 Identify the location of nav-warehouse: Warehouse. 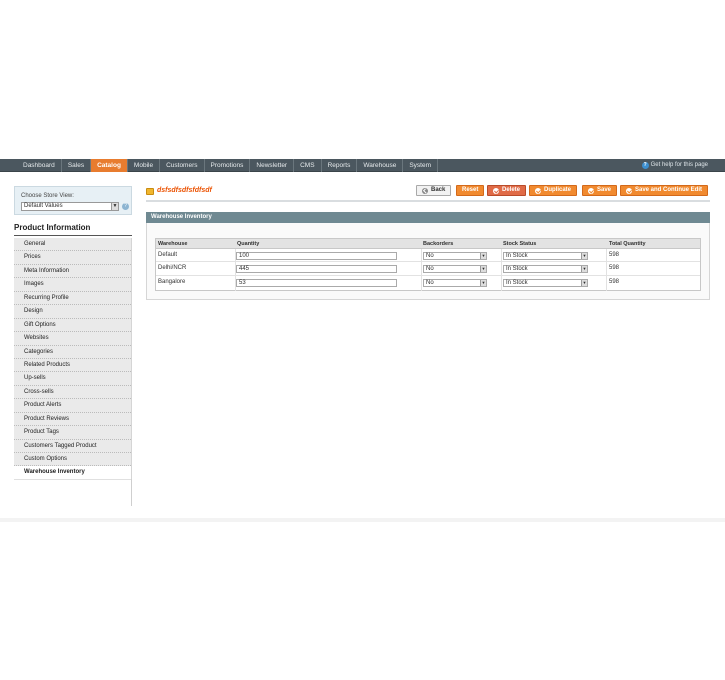
(380, 165).